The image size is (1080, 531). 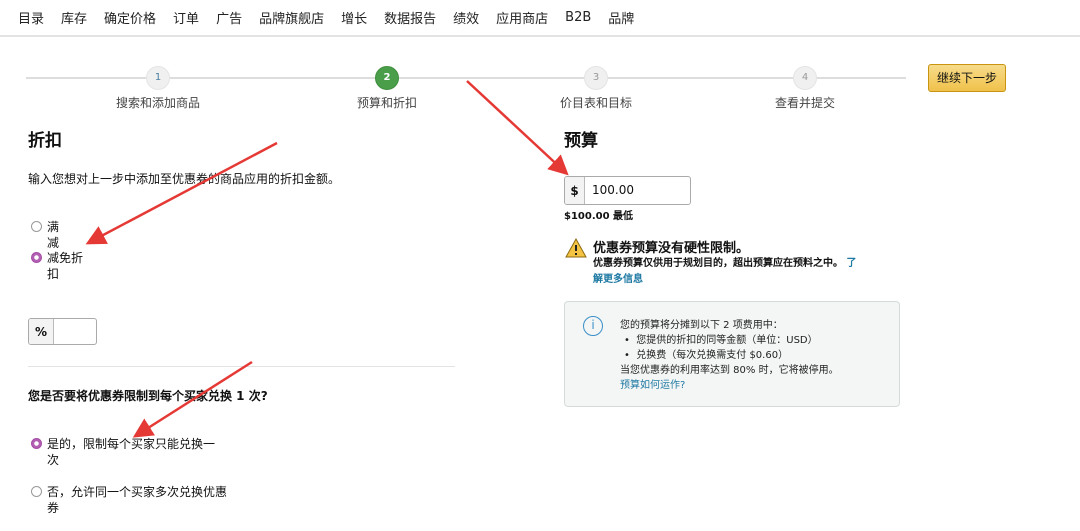 What do you see at coordinates (31, 17) in the screenshot?
I see `nav-catalog: 目录` at bounding box center [31, 17].